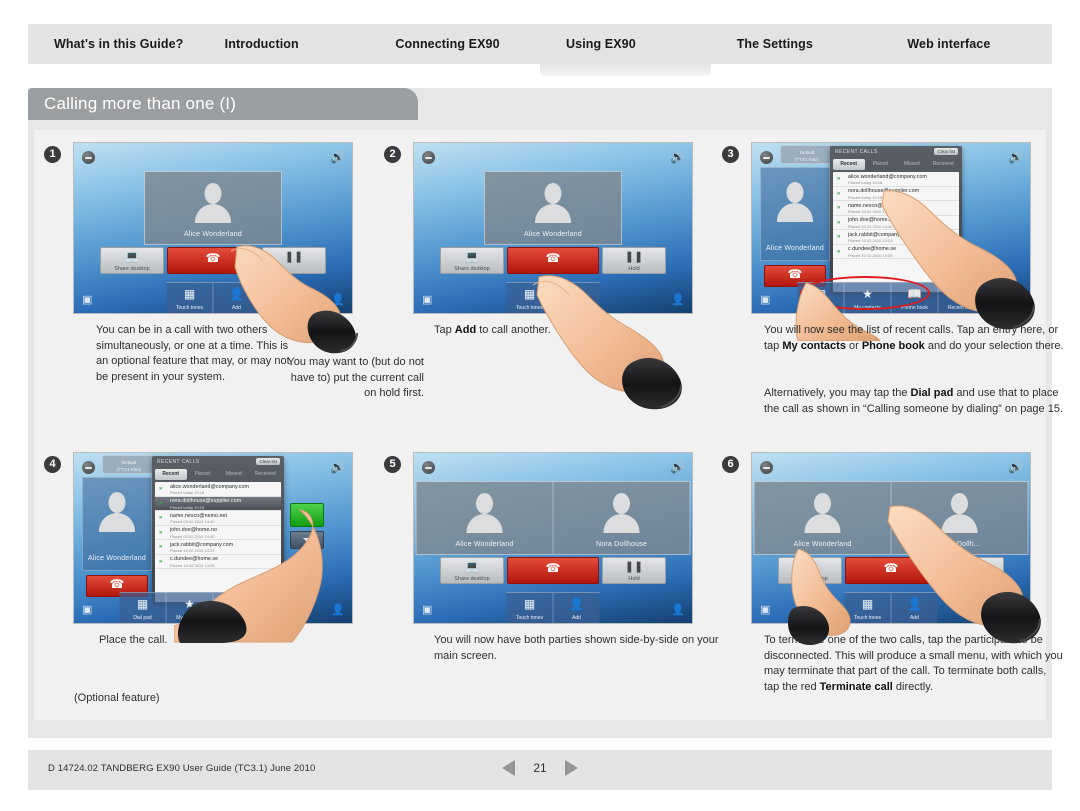 Image resolution: width=1080 pixels, height=811 pixels. What do you see at coordinates (621, 518) in the screenshot?
I see `participant-tile: Nora Dollhouse` at bounding box center [621, 518].